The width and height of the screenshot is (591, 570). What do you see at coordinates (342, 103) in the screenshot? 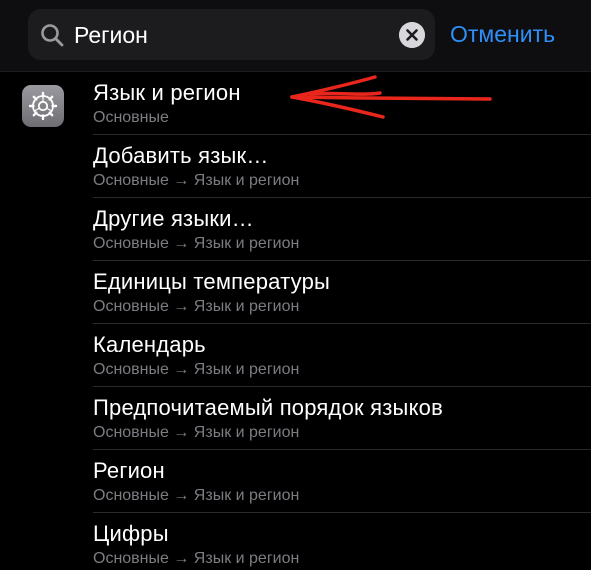
I see `result-item: Язык и регион Основные` at bounding box center [342, 103].